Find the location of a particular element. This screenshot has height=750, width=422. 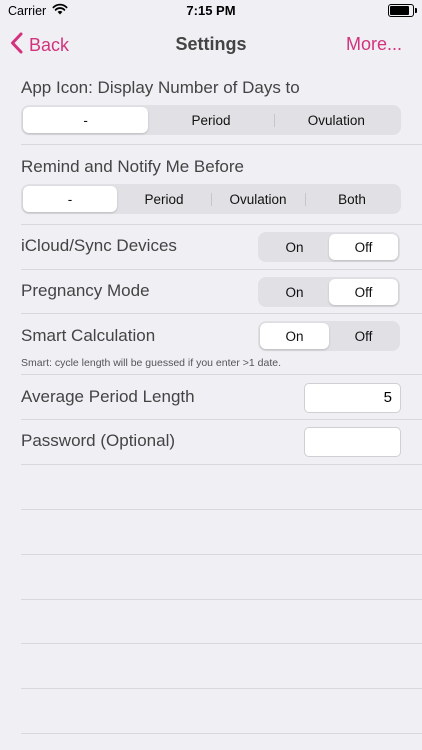

pregnancy-label: Pregnancy Mode is located at coordinates (85, 290).